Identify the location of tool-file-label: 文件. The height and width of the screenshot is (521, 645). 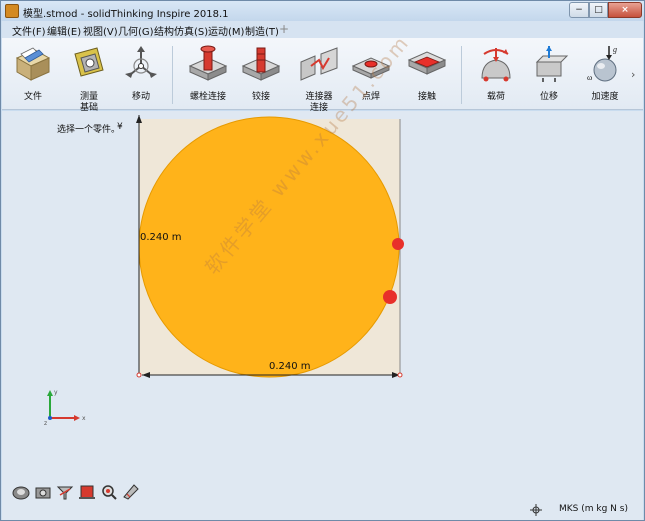
(32, 97).